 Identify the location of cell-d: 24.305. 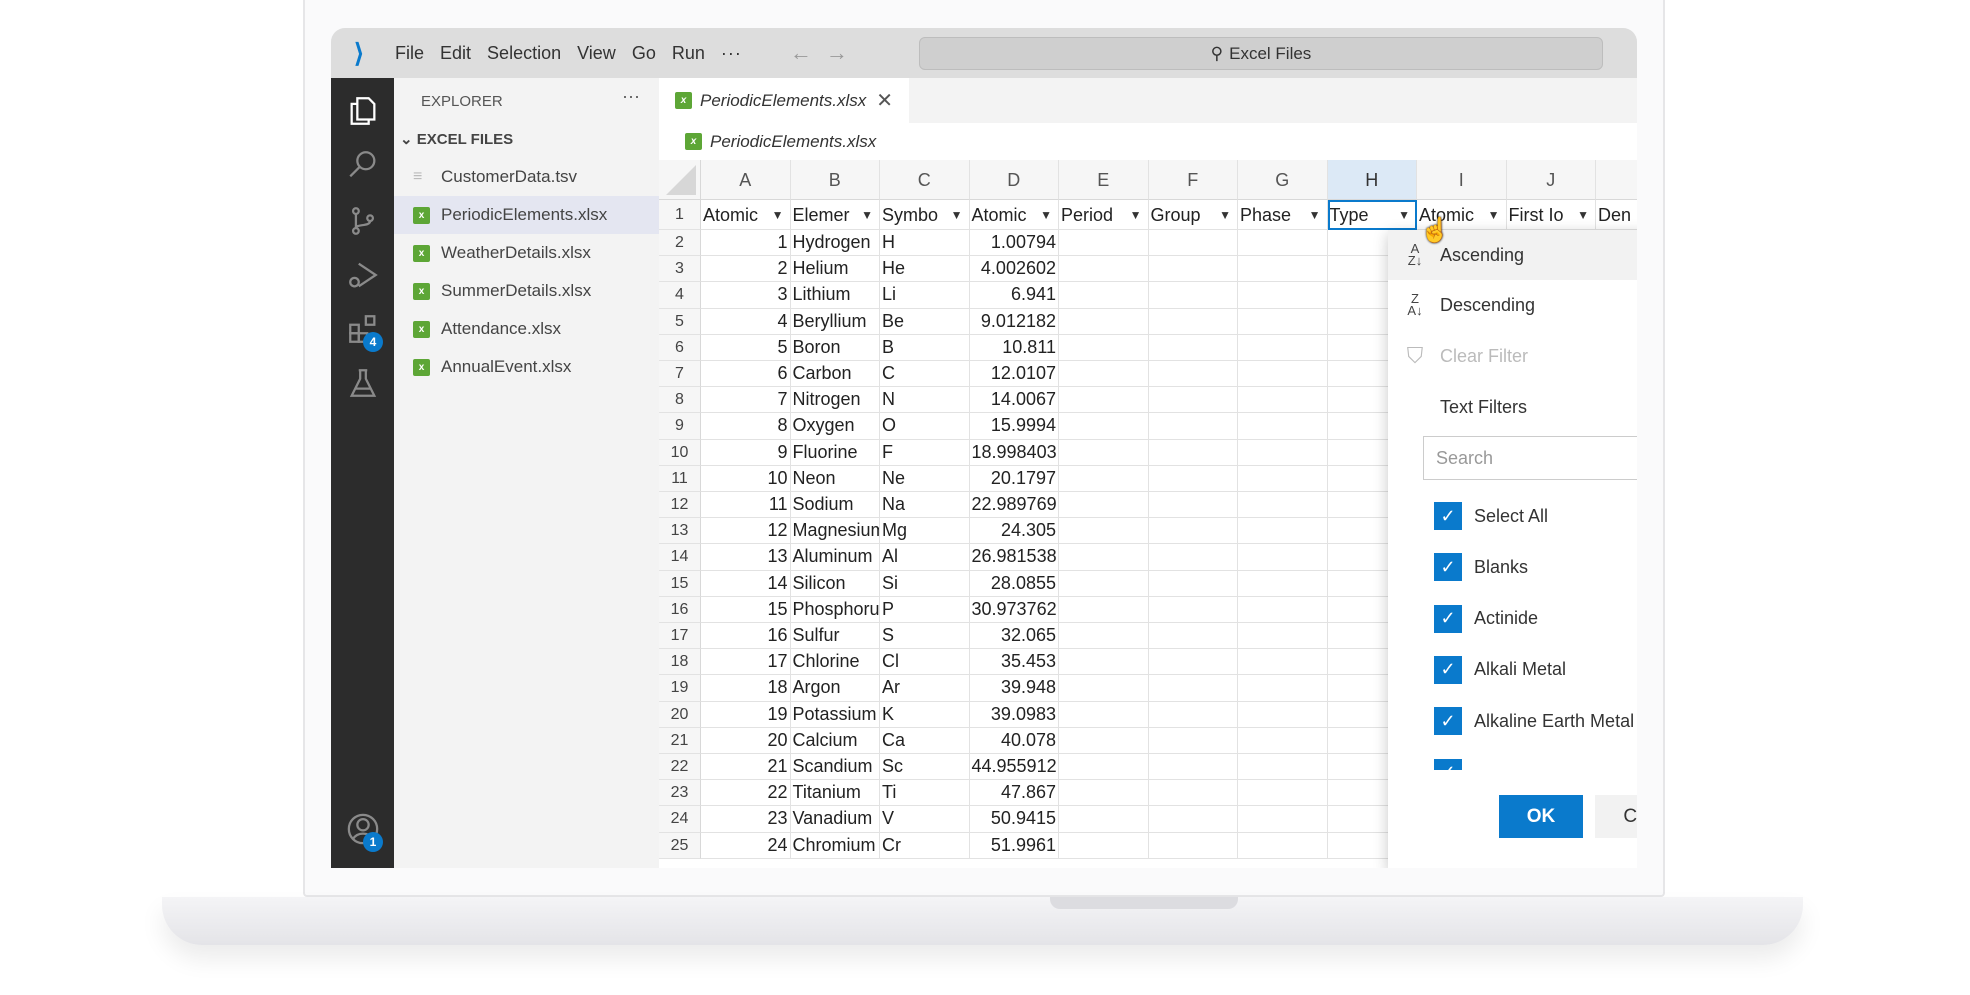
(1014, 531).